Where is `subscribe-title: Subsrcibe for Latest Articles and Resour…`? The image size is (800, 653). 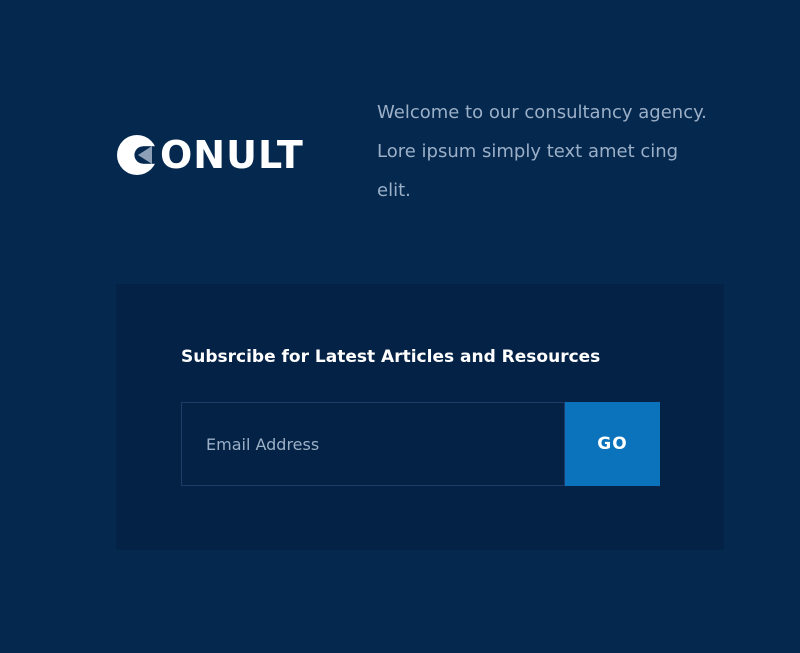 subscribe-title: Subsrcibe for Latest Articles and Resour… is located at coordinates (391, 357).